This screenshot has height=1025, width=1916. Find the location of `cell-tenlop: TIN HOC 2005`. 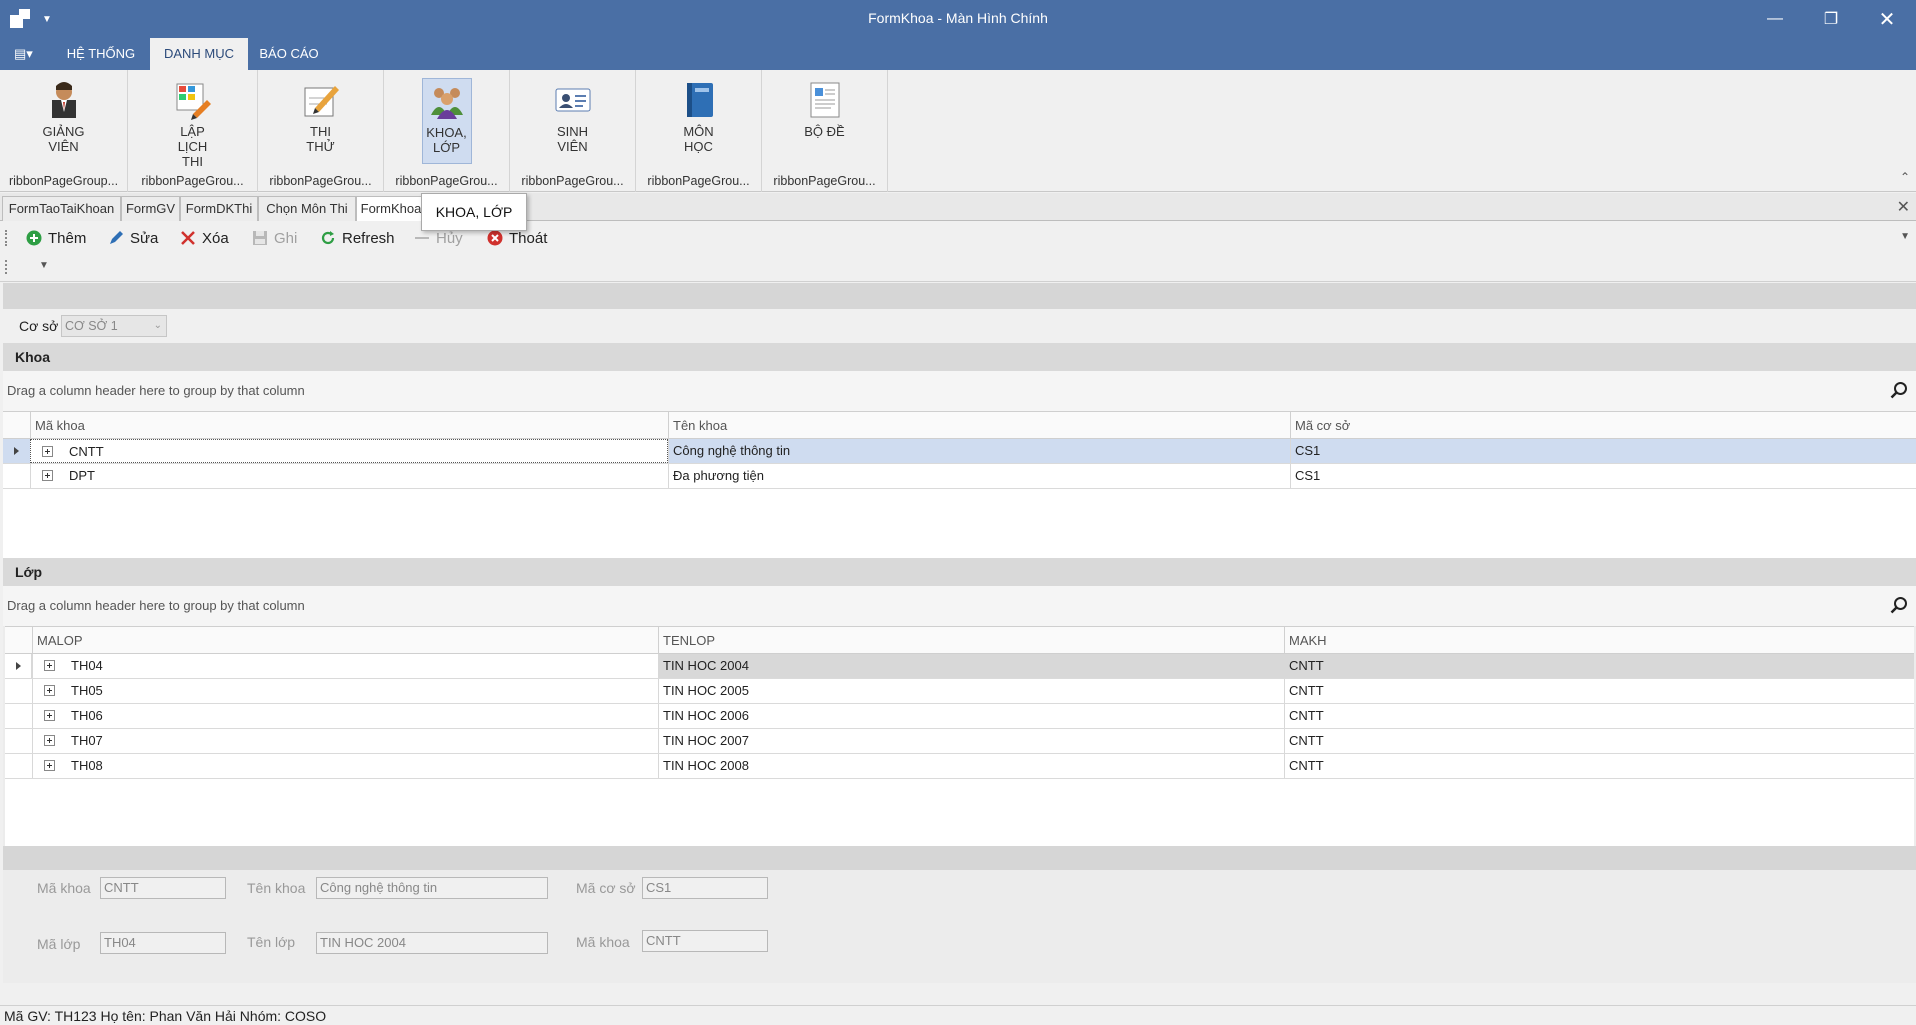

cell-tenlop: TIN HOC 2005 is located at coordinates (971, 691).